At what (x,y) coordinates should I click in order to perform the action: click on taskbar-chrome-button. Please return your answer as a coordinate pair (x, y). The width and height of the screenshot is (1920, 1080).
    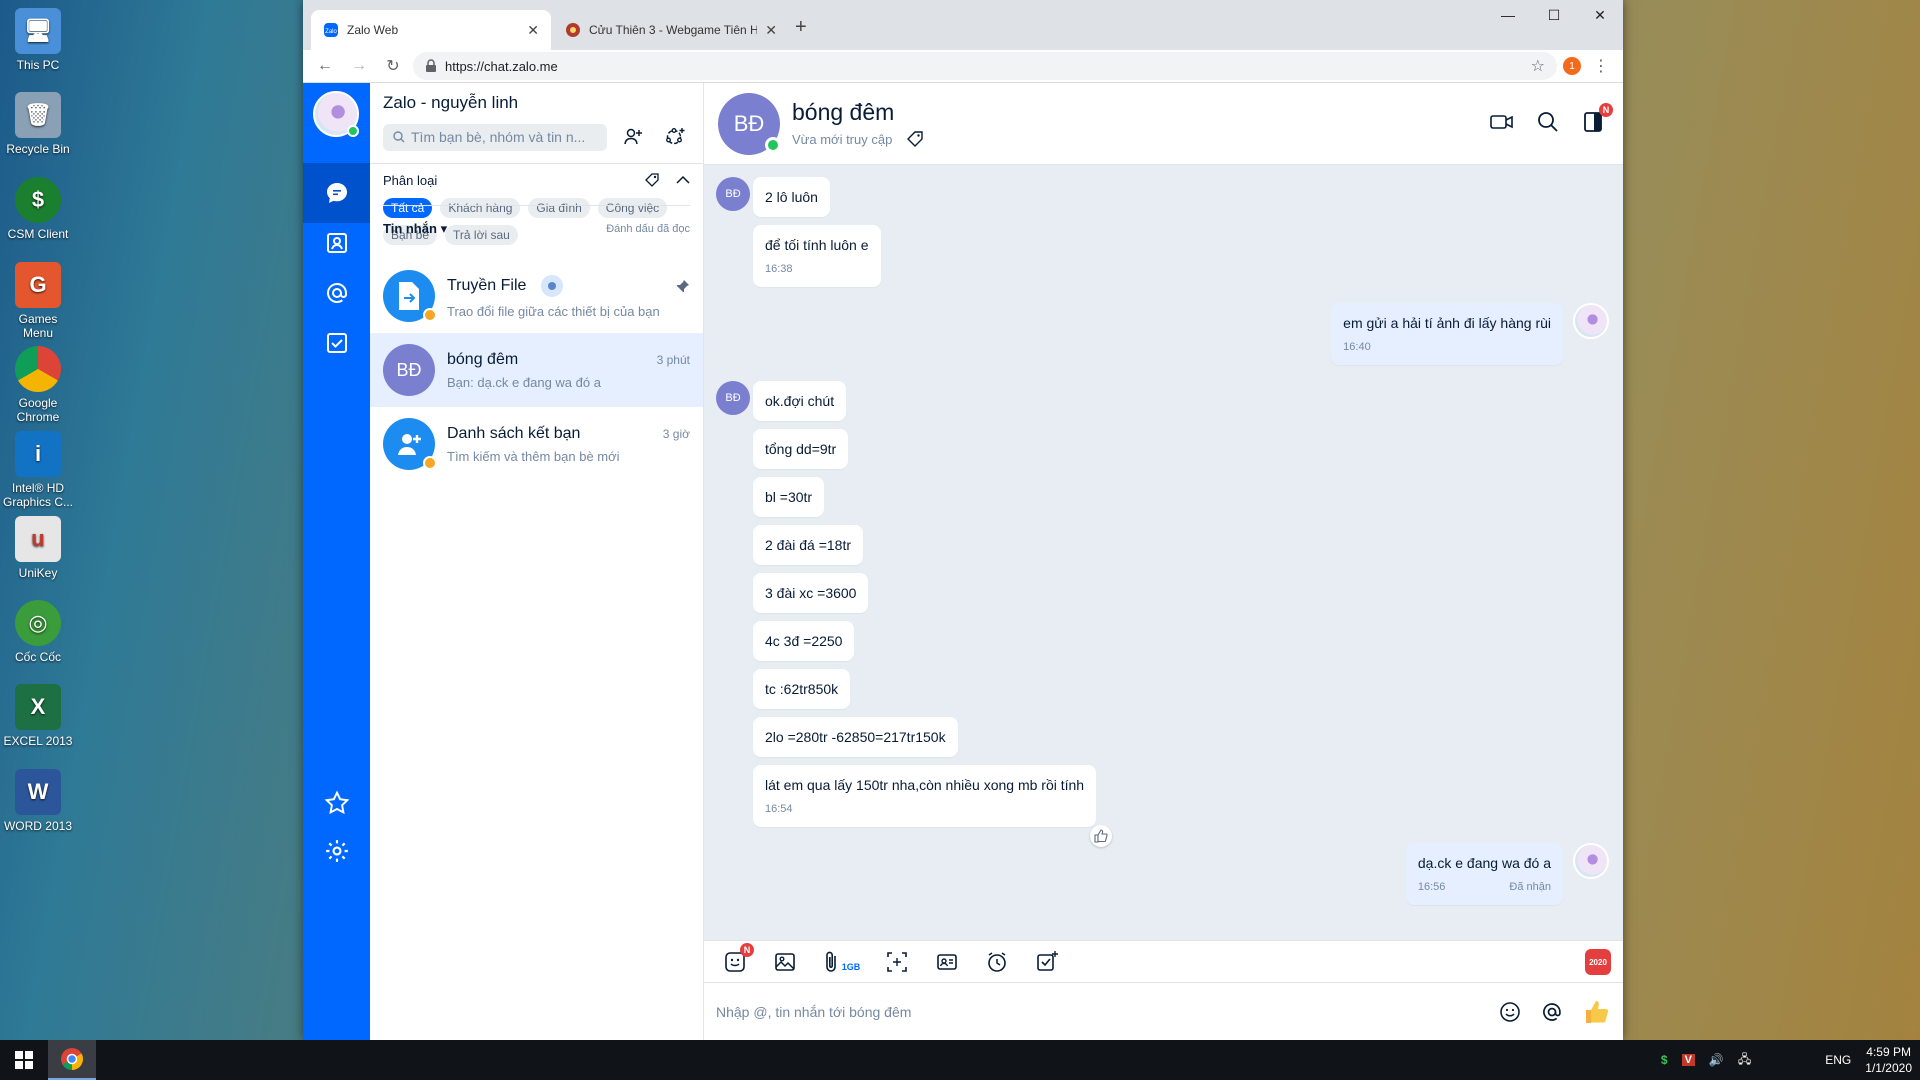
    Looking at the image, I should click on (72, 1060).